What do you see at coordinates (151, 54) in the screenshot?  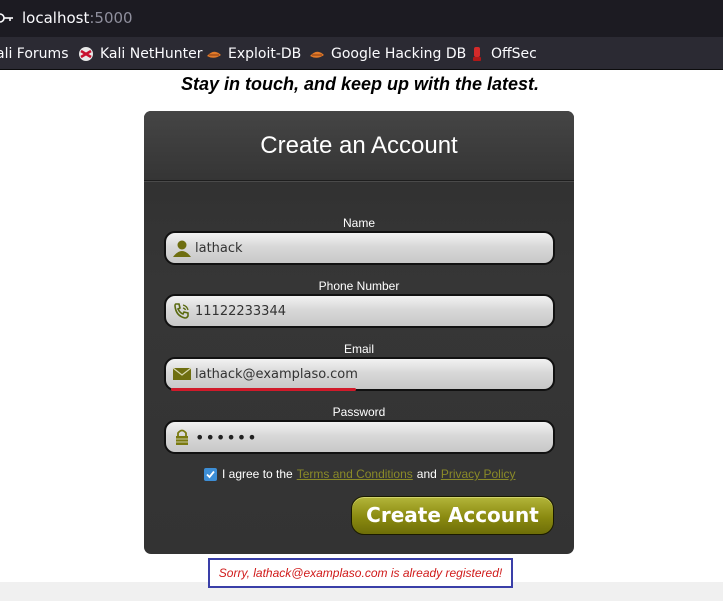 I see `bookmark-label: Kali NetHunter` at bounding box center [151, 54].